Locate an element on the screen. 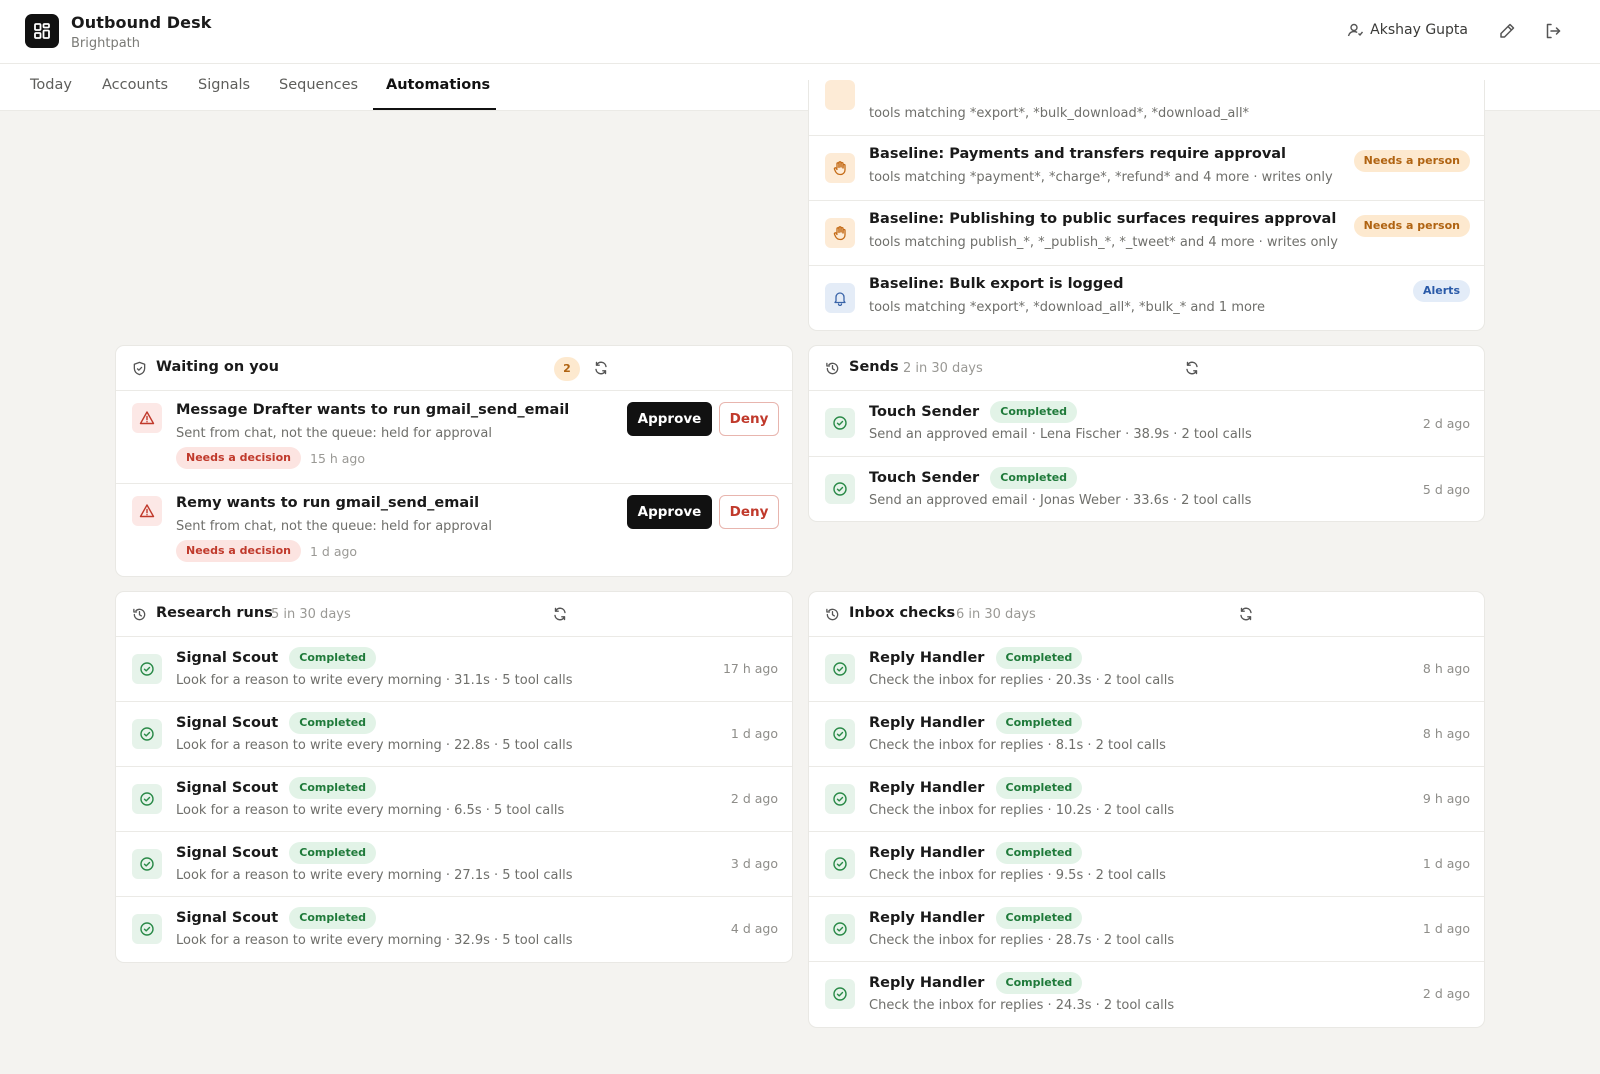  user-menu: Akshay Gupta is located at coordinates (1407, 30).